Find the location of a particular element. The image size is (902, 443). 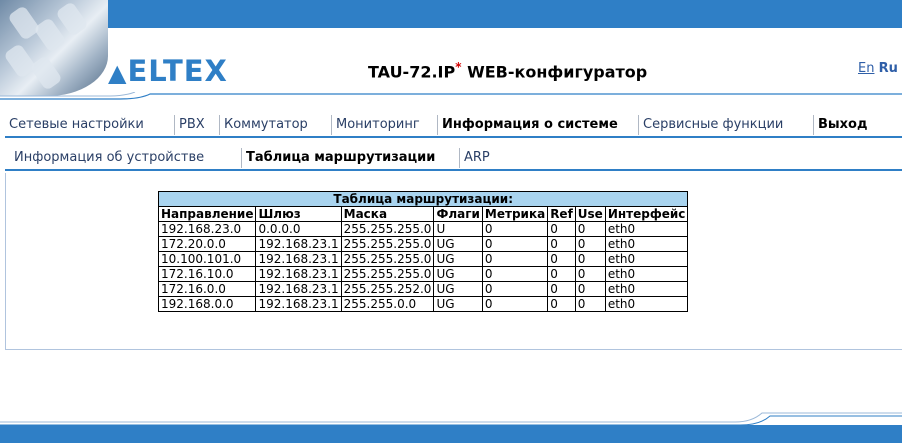

header-divider is located at coordinates (451, 96).